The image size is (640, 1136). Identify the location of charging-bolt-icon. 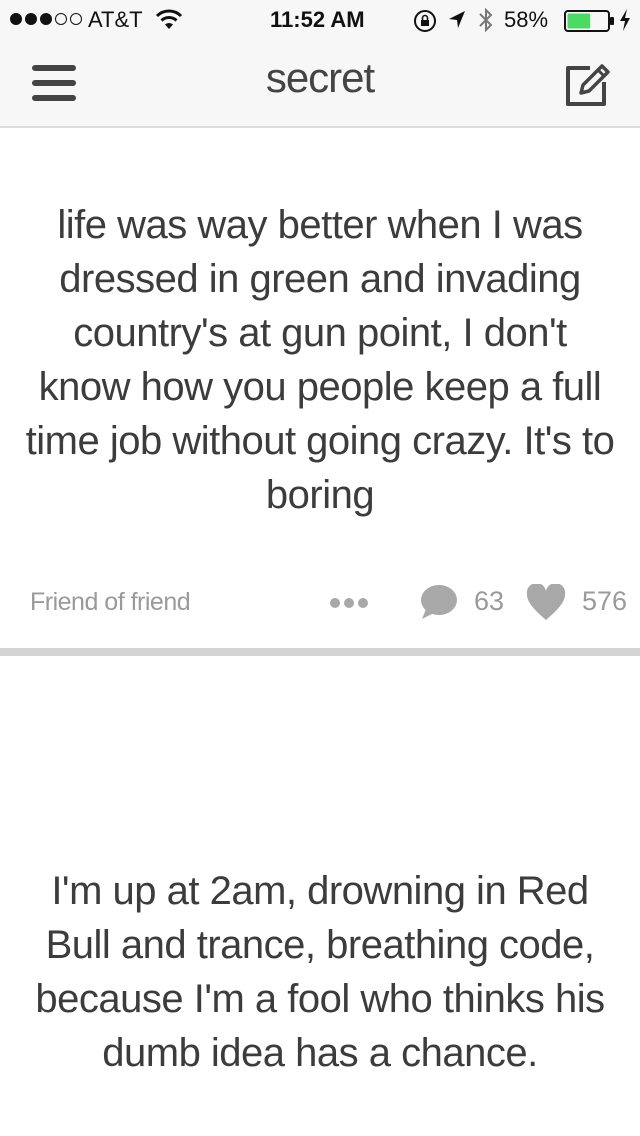
(625, 20).